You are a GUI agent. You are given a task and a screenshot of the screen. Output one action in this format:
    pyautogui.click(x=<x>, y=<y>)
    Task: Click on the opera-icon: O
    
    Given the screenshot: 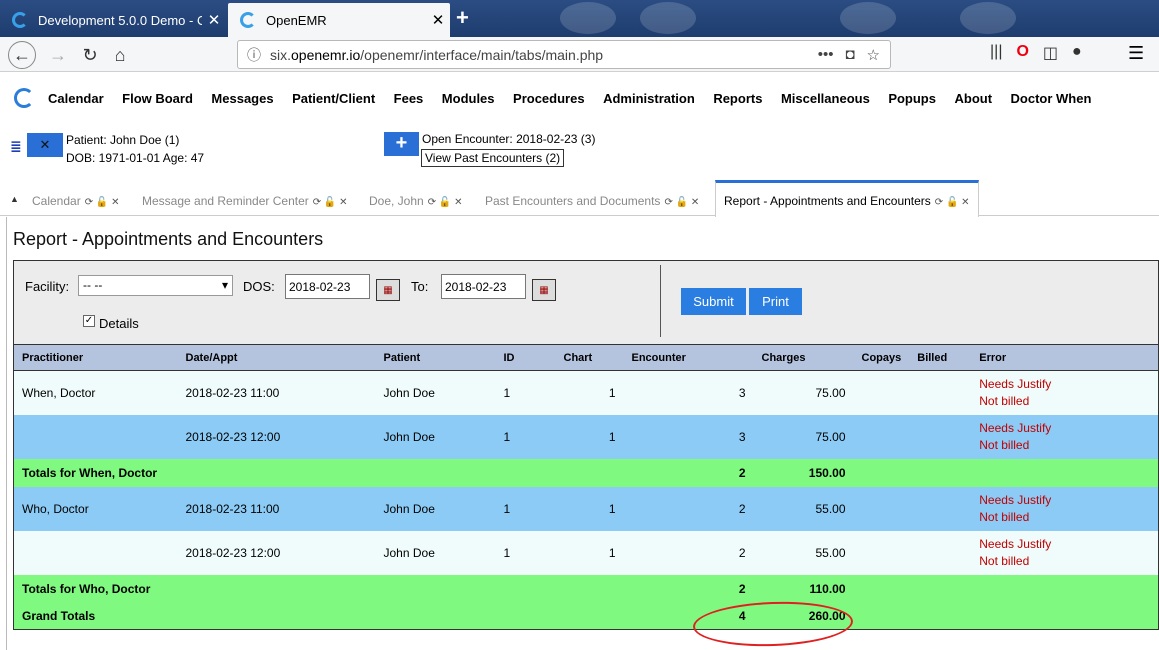 What is the action you would take?
    pyautogui.click(x=1022, y=53)
    